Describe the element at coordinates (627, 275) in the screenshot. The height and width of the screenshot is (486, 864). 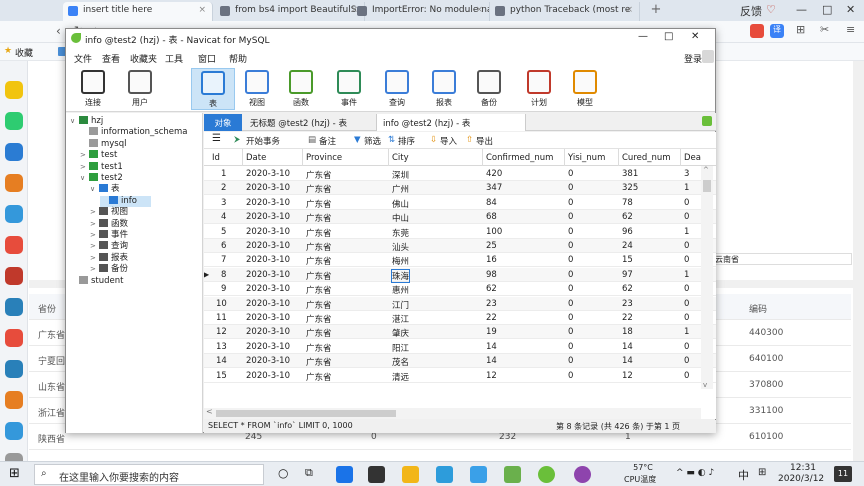
I see `cell-cured_num: 97` at that location.